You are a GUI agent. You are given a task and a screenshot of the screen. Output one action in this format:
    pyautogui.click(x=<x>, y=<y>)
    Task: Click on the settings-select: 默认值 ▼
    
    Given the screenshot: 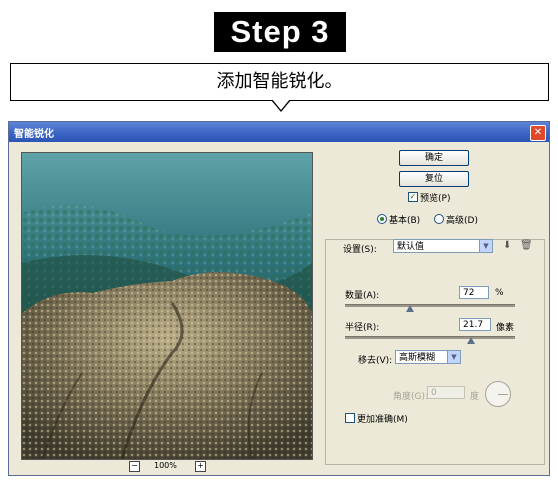 What is the action you would take?
    pyautogui.click(x=443, y=246)
    